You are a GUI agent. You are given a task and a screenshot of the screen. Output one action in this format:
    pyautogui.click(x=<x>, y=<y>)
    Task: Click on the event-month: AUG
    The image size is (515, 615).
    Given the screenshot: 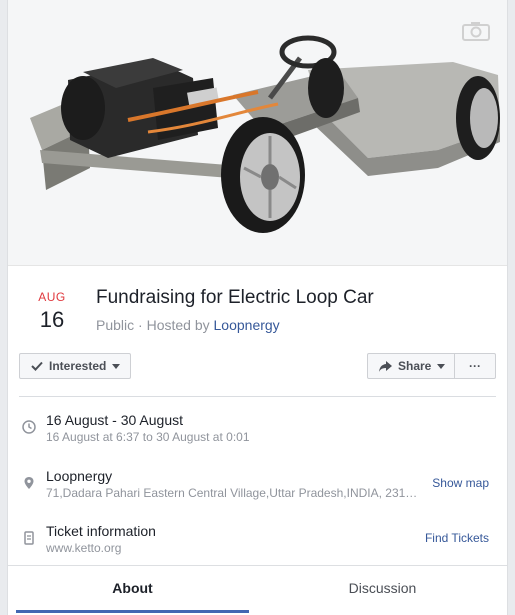 What is the action you would take?
    pyautogui.click(x=52, y=297)
    